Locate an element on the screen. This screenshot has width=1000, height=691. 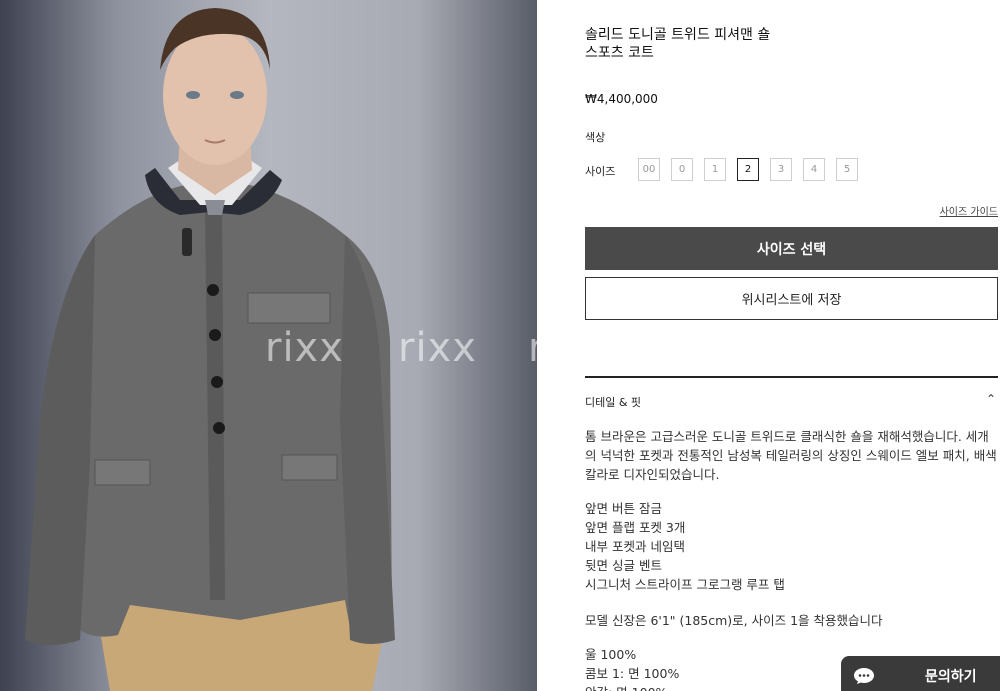
product-title: 솔리드 도니골 트위드 피셔맨 숄 스포츠 코트 is located at coordinates (705, 44).